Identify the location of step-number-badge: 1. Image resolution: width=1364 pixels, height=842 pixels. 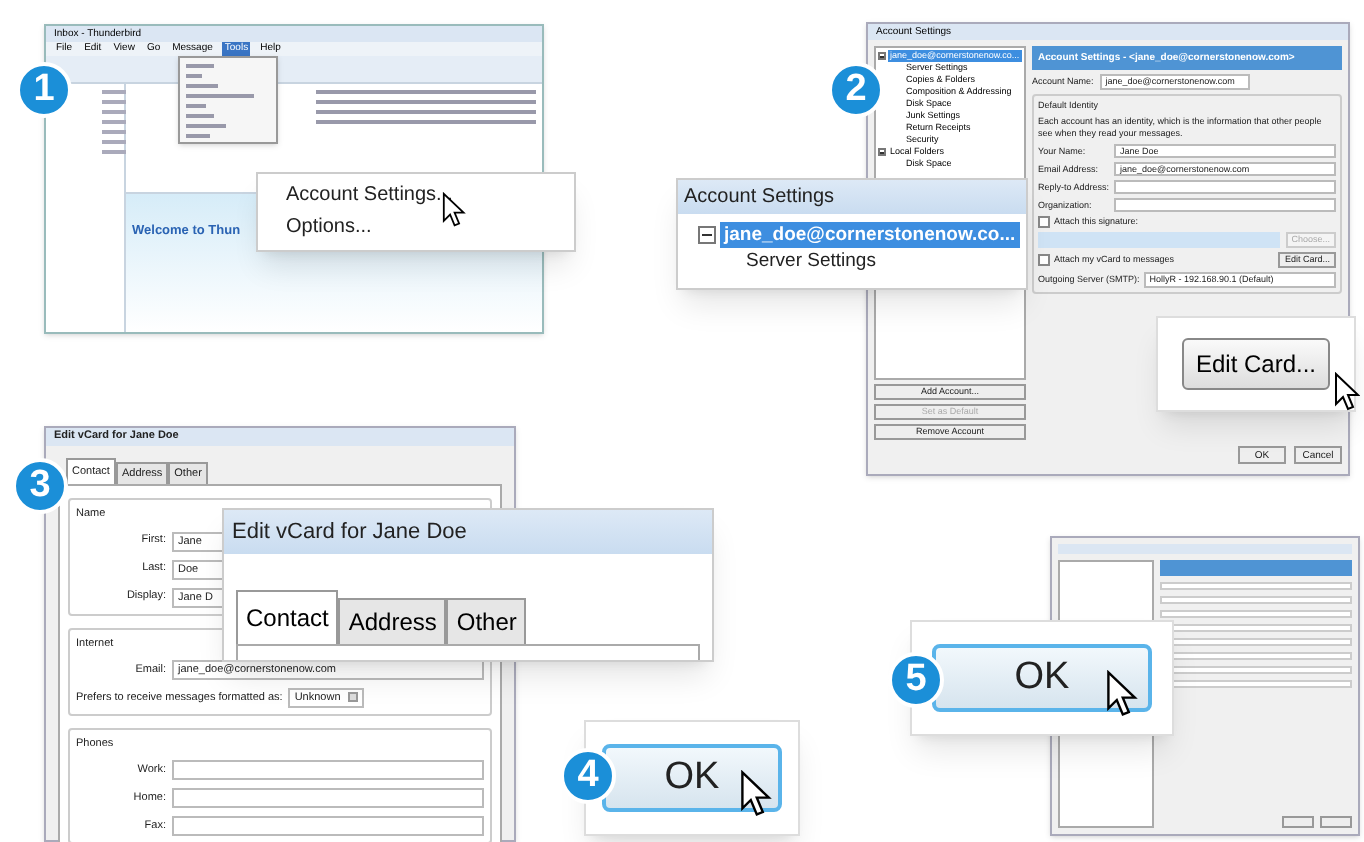
(44, 90).